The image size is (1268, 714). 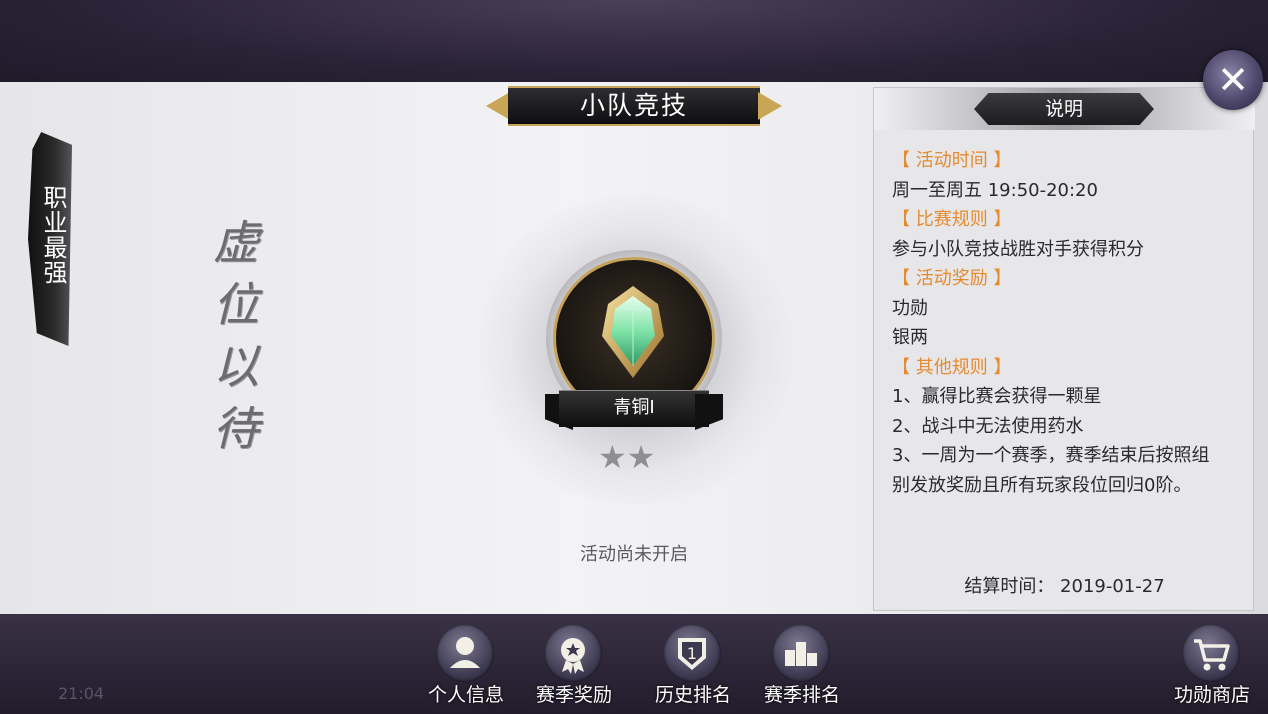 What do you see at coordinates (633, 332) in the screenshot?
I see `crystal-gem-icon` at bounding box center [633, 332].